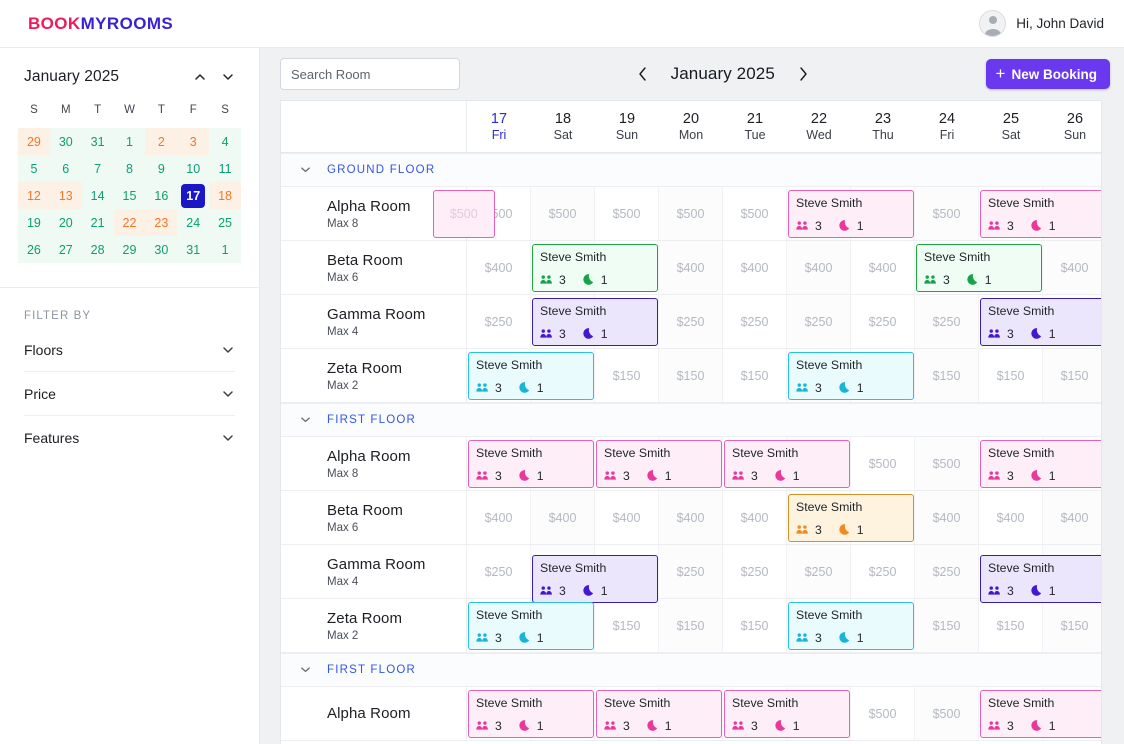 This screenshot has width=1124, height=744. What do you see at coordinates (129, 222) in the screenshot?
I see `mini-calendar-day: 22` at bounding box center [129, 222].